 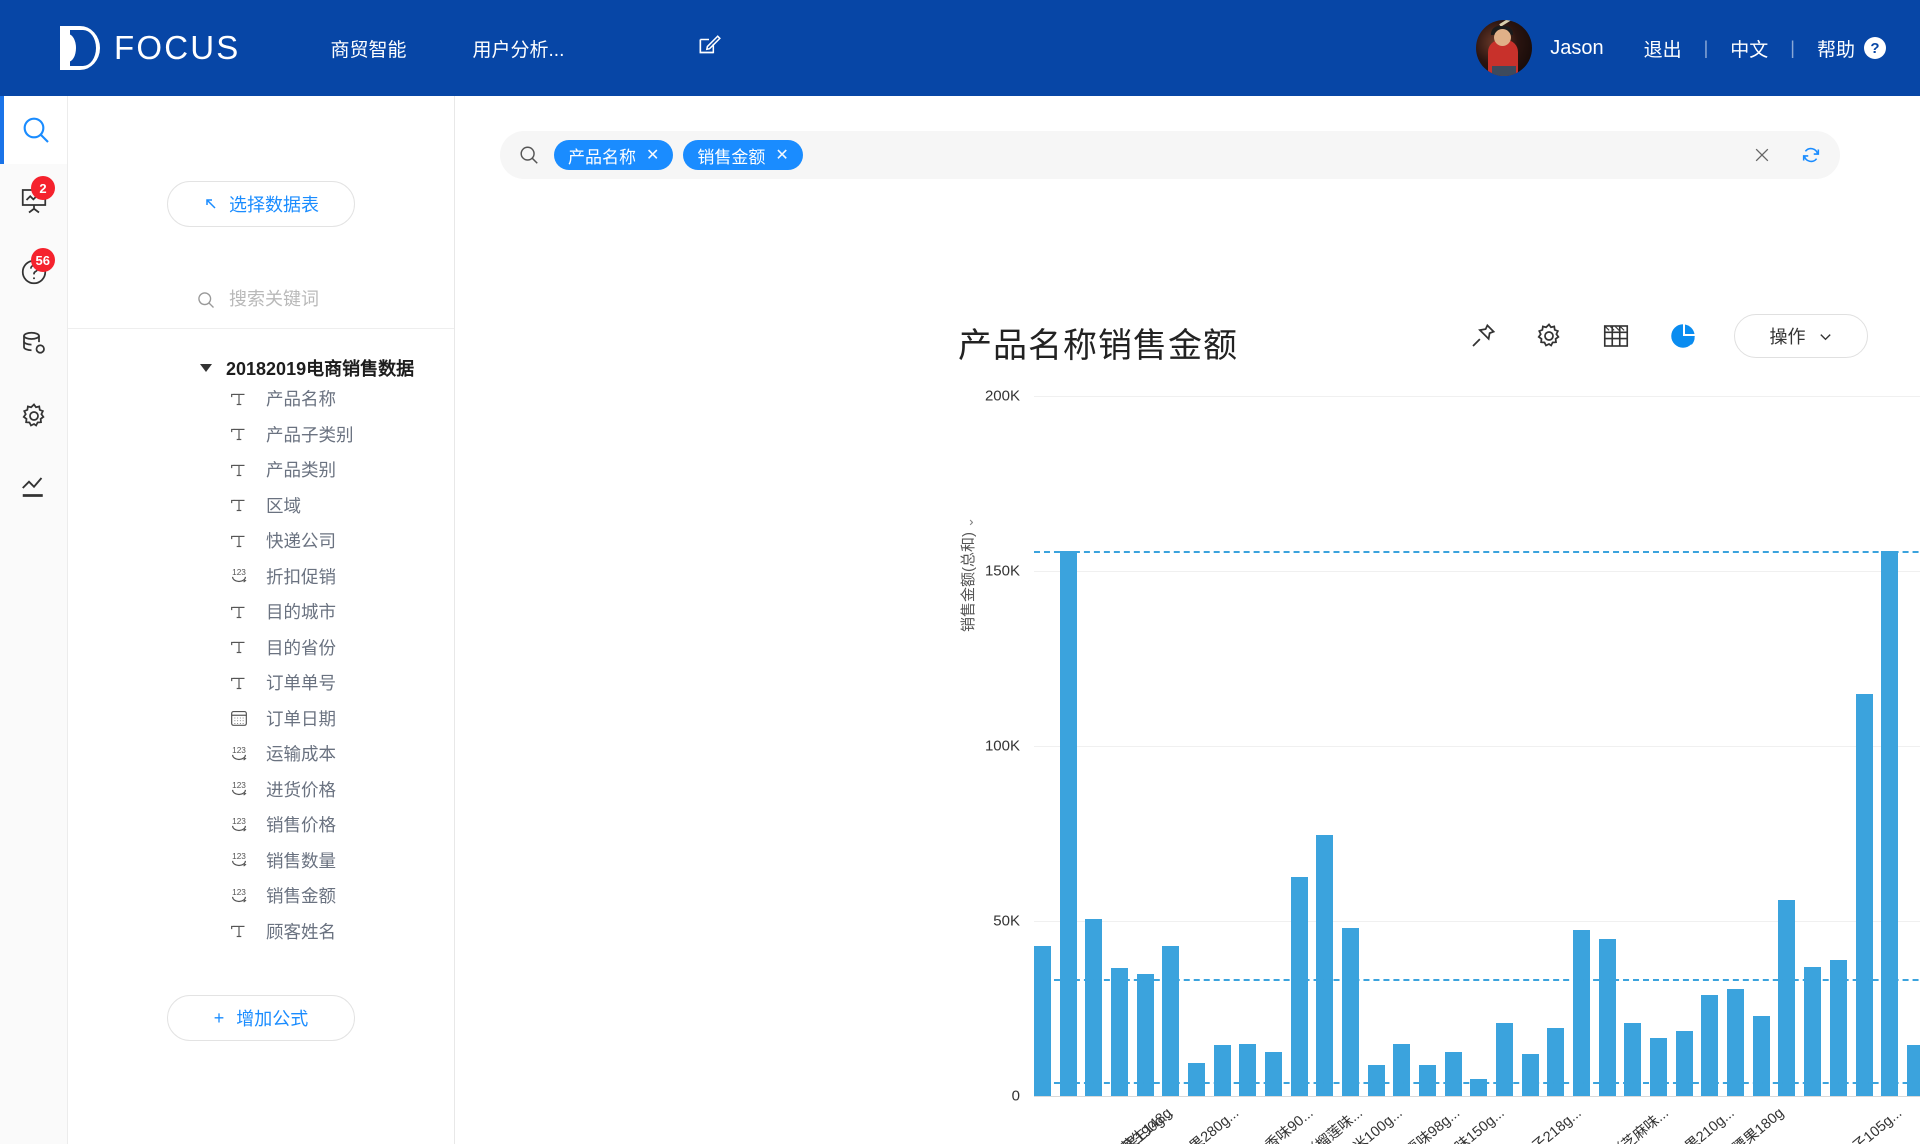 I want to click on add-formula-button: + 增加公式, so click(x=261, y=1018).